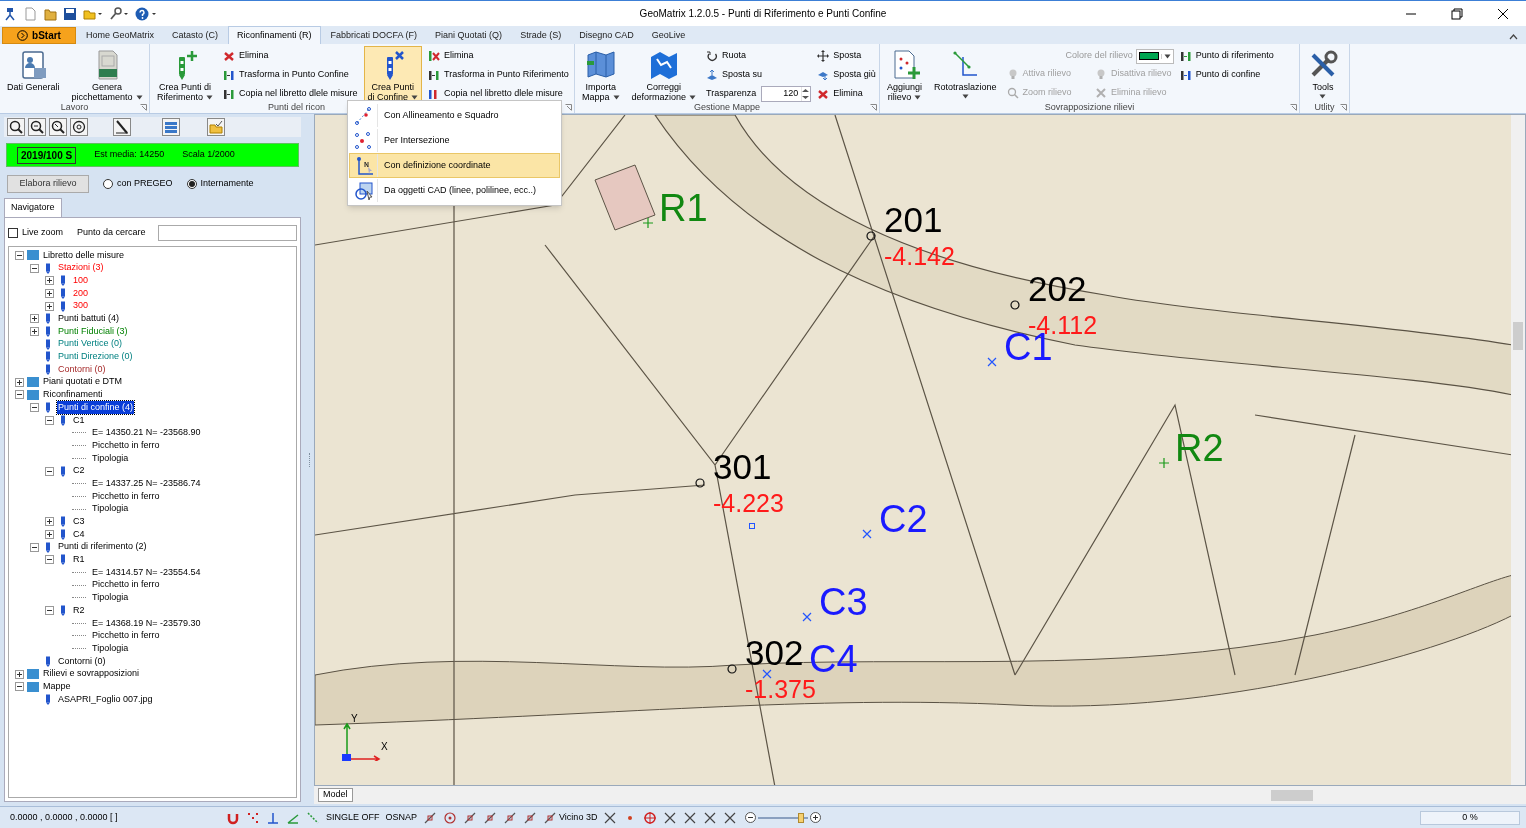  Describe the element at coordinates (393, 74) in the screenshot. I see `ribbon-button: Crea Punti di Confine` at that location.